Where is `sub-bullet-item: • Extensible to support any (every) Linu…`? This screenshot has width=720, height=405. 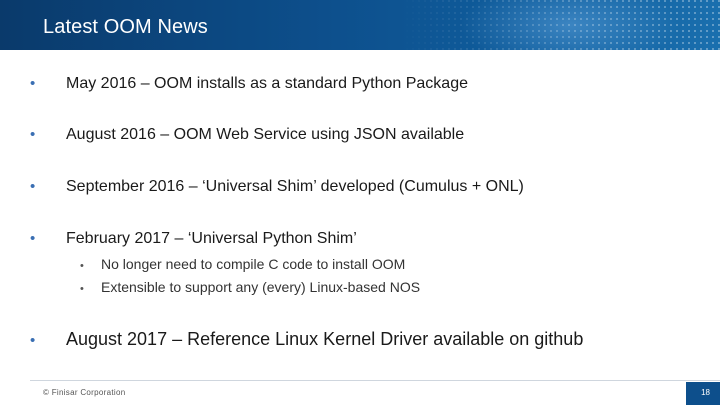 sub-bullet-item: • Extensible to support any (every) Linu… is located at coordinates (250, 287).